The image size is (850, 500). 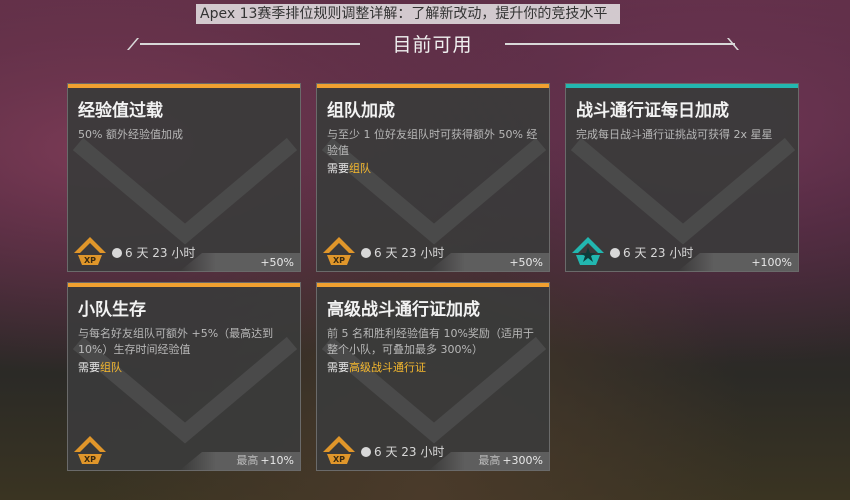 I want to click on bonus-value: 最高 +10%, so click(x=265, y=460).